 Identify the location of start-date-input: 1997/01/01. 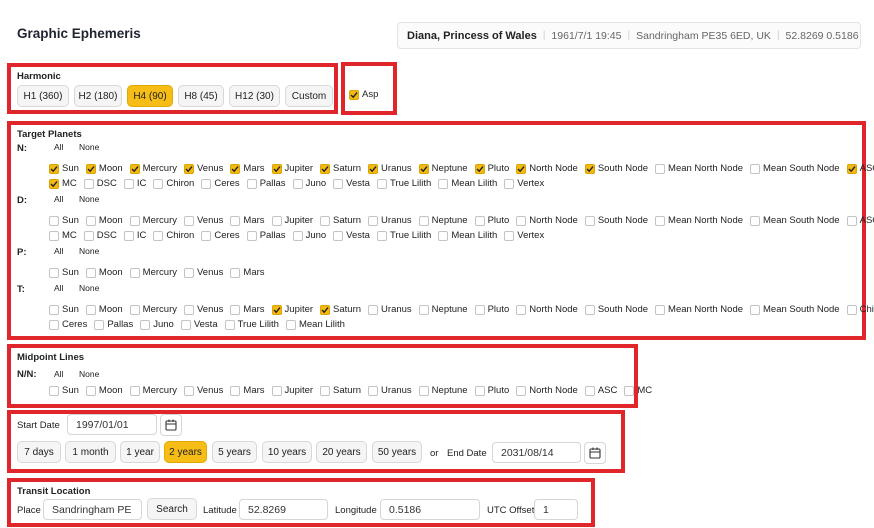
(112, 424).